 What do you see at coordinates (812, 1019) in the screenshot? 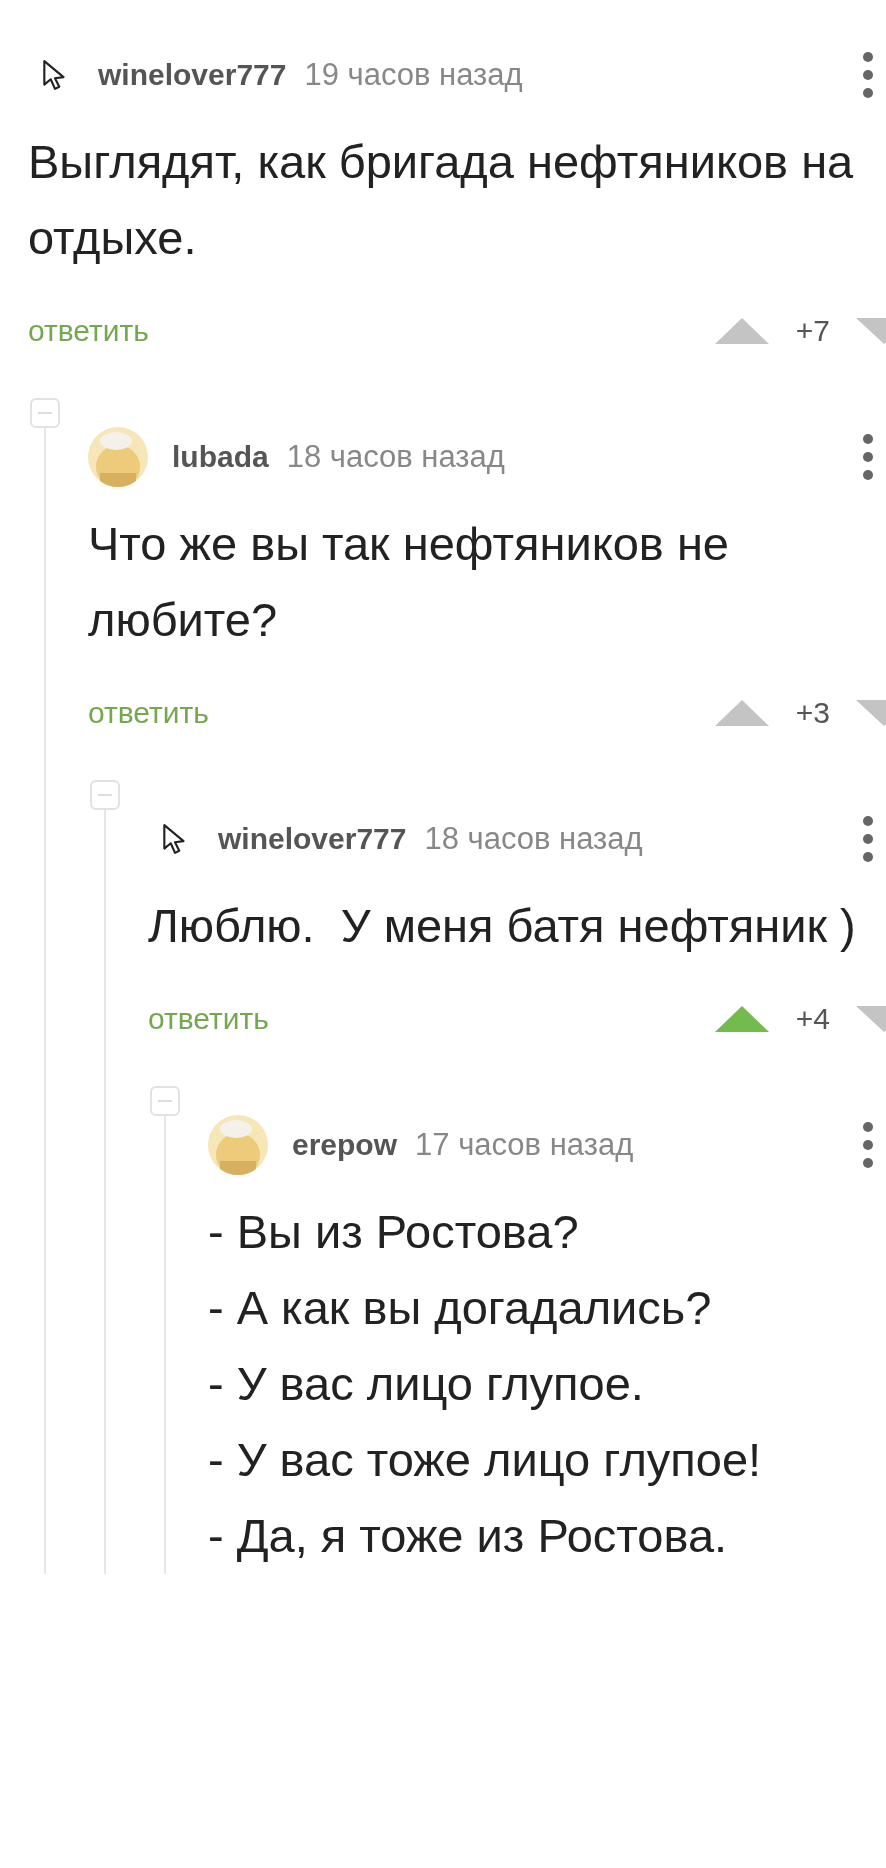
I see `score: +4` at bounding box center [812, 1019].